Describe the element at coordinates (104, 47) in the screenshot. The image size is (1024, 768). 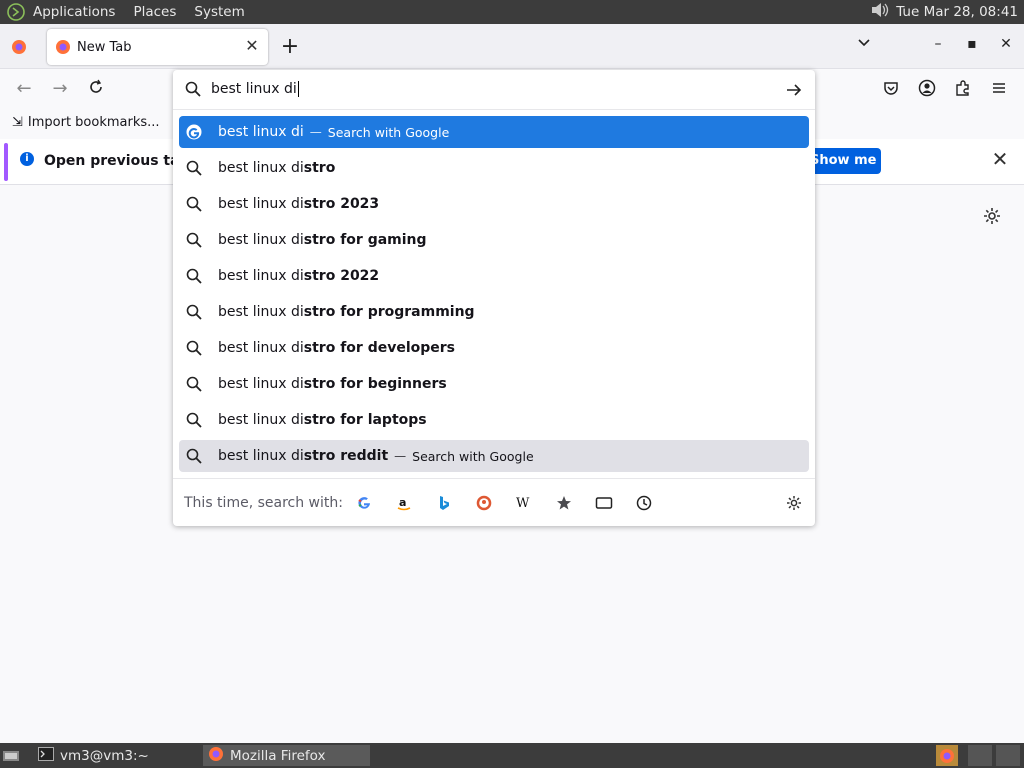
I see `tab-title: New Tab` at that location.